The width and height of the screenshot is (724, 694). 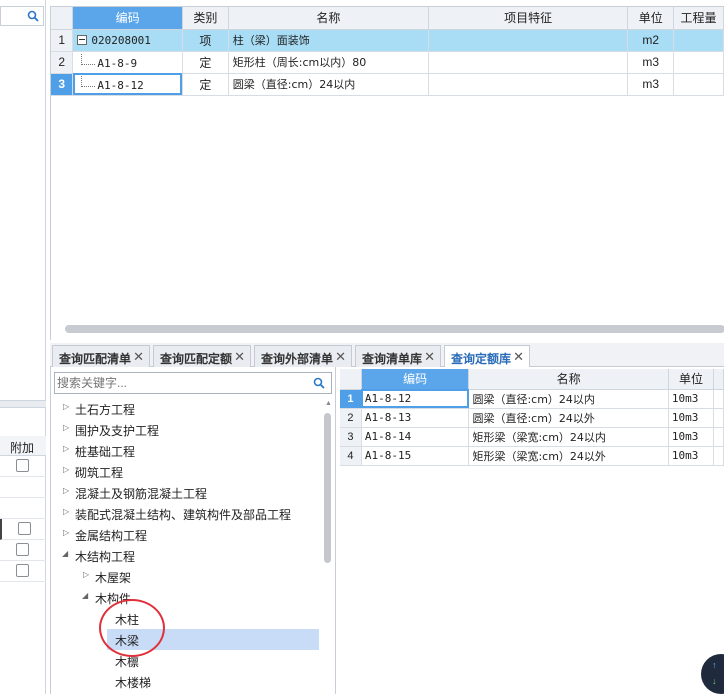 I want to click on name-cell: 矩形柱（周长:cm以内）80, so click(x=329, y=62).